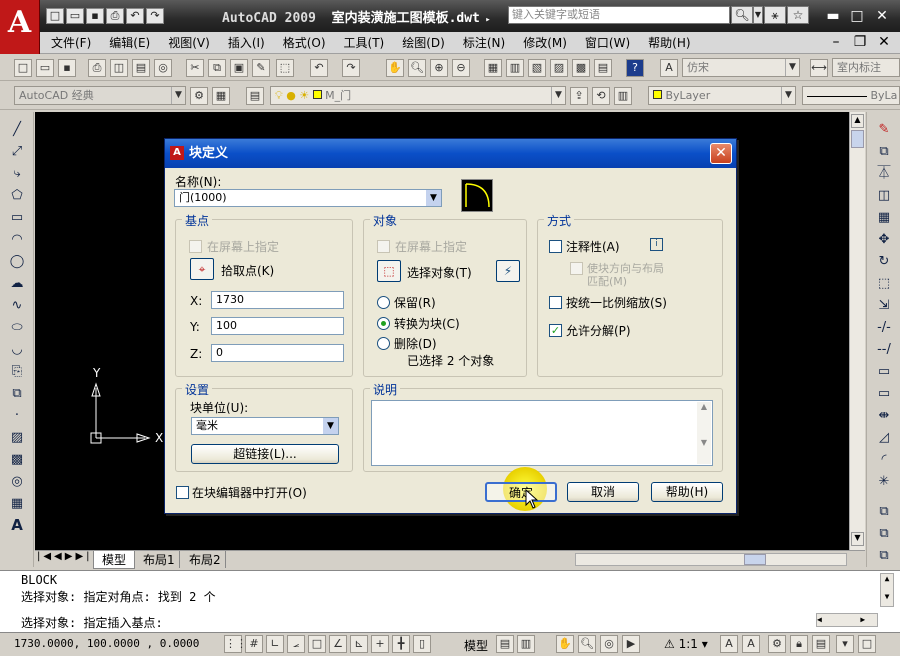 This screenshot has width=900, height=656. What do you see at coordinates (246, 42) in the screenshot?
I see `menu-item: 插入(I)` at bounding box center [246, 42].